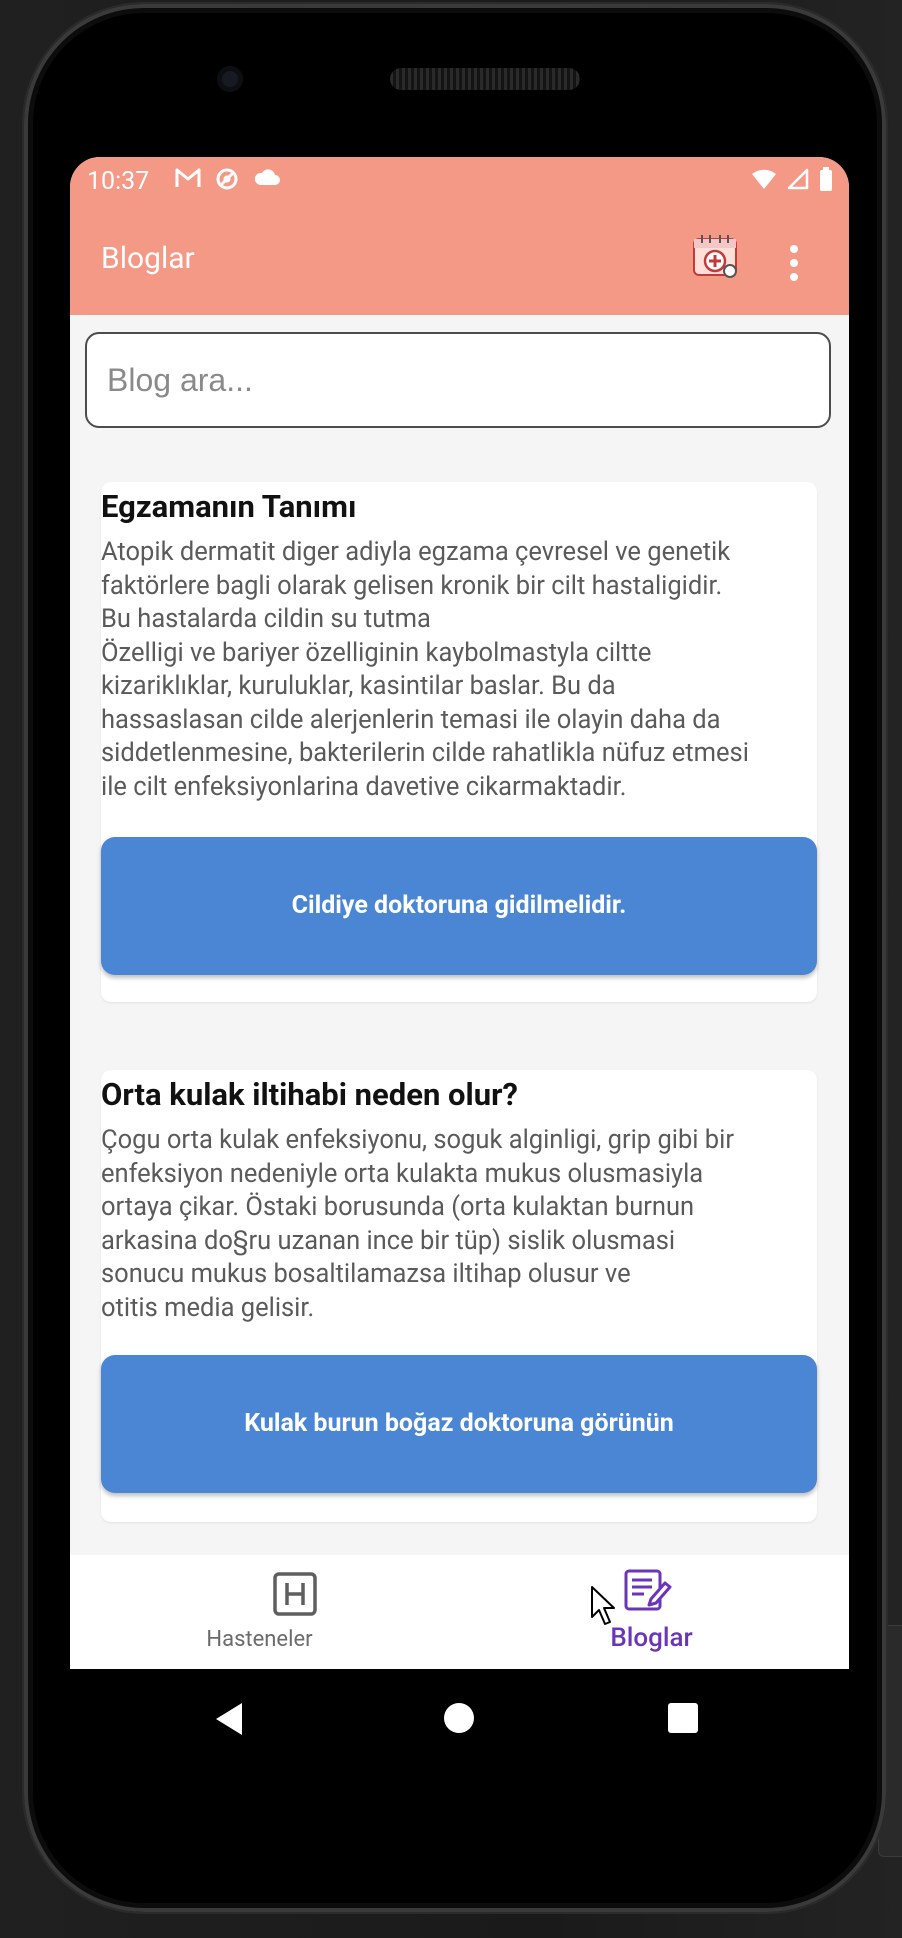 The width and height of the screenshot is (902, 1938). I want to click on sync-icon, so click(227, 179).